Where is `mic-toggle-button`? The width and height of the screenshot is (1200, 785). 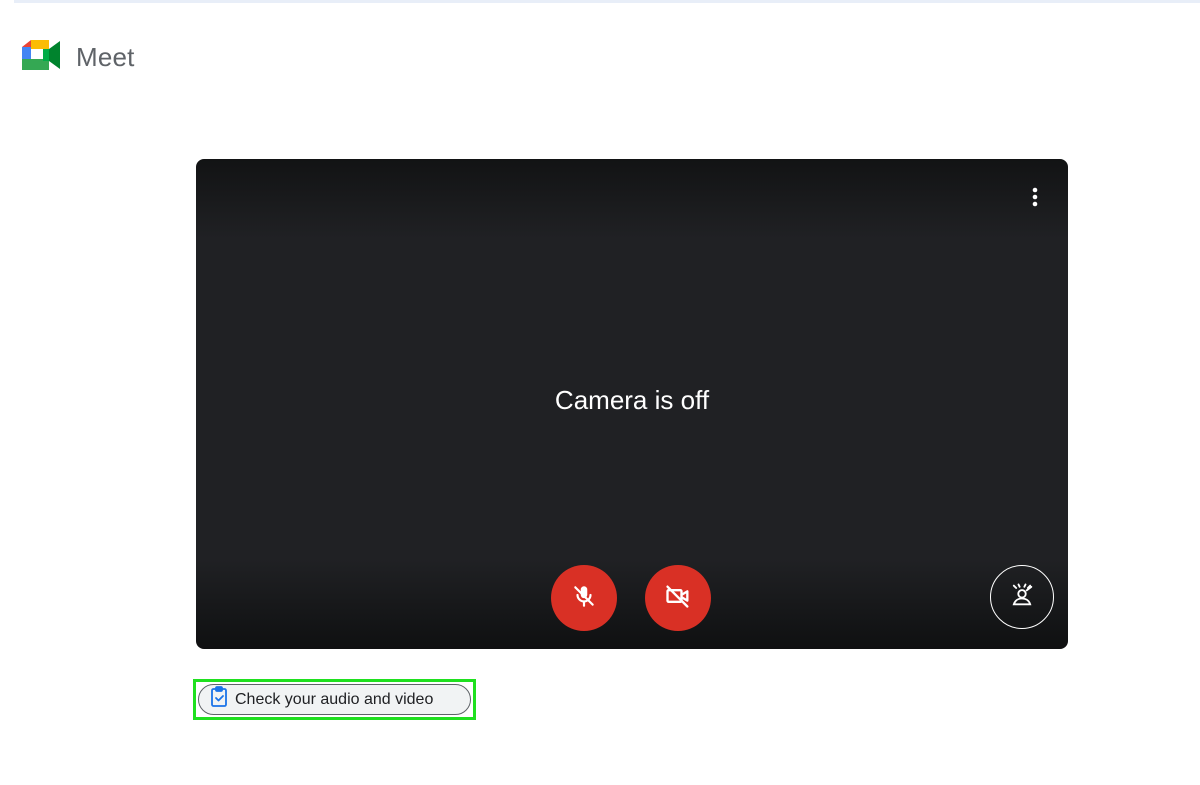
mic-toggle-button is located at coordinates (584, 598).